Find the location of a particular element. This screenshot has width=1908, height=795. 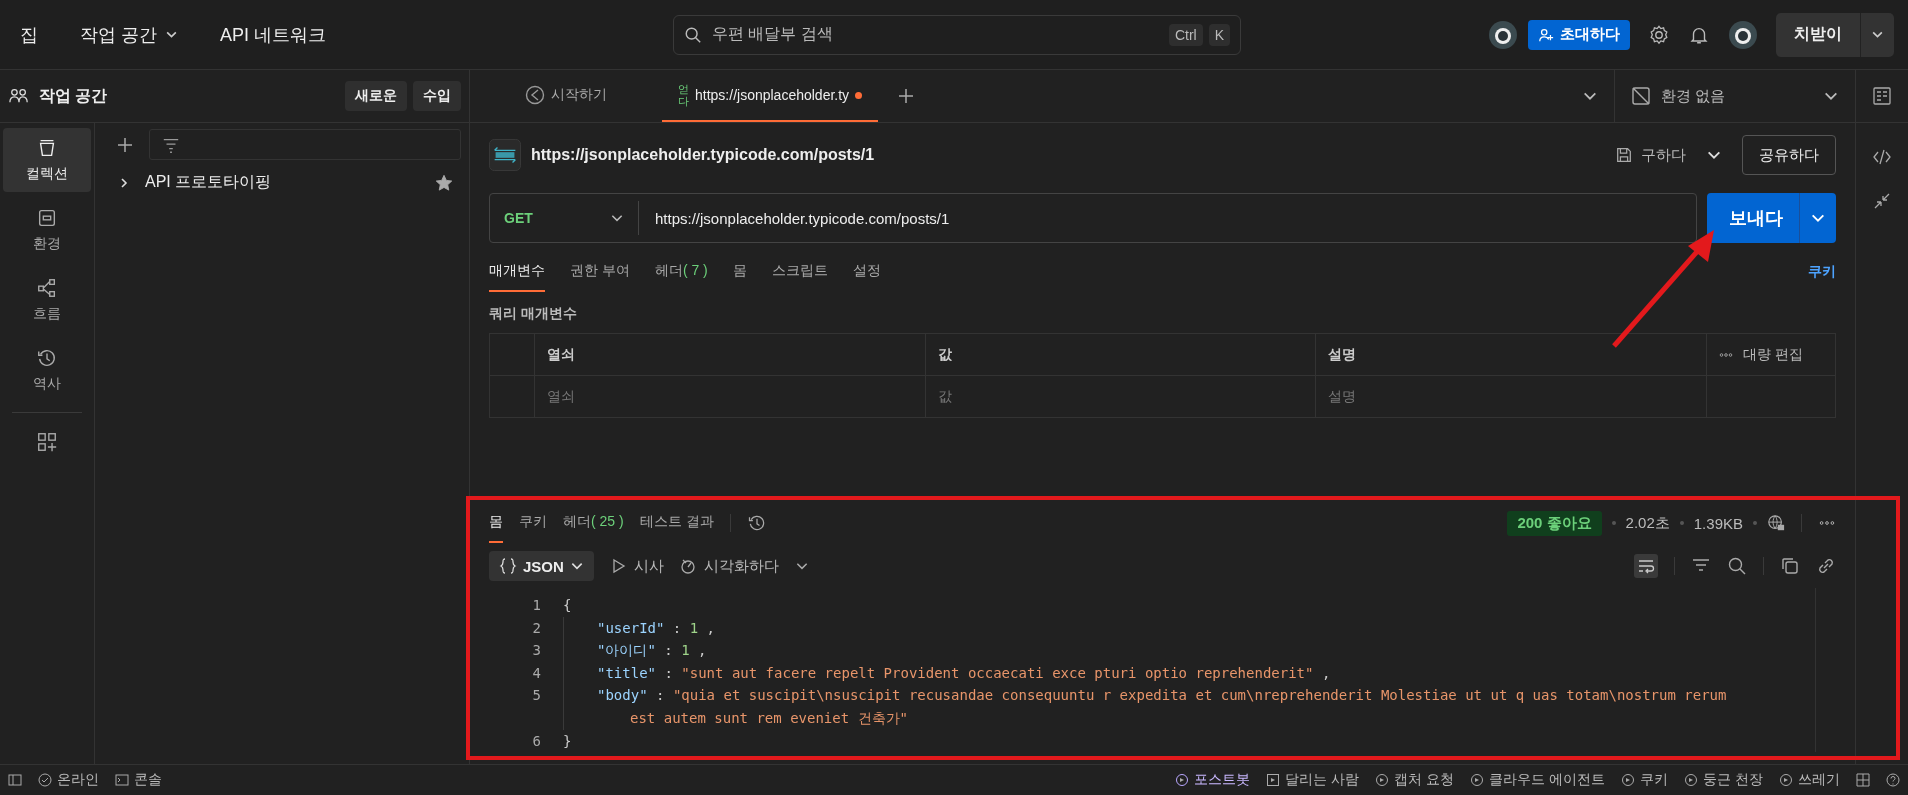

shortcut-key: K is located at coordinates (1219, 34).